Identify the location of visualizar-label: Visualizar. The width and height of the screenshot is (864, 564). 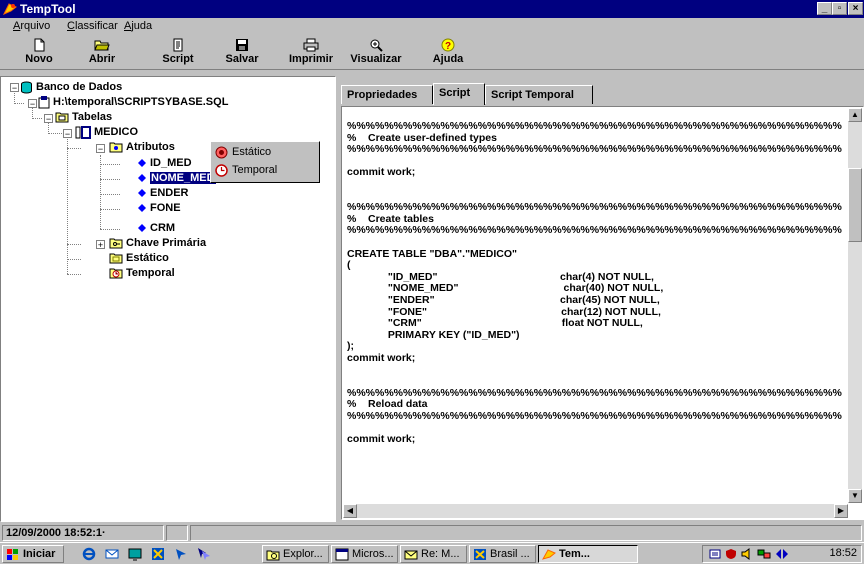
(376, 59).